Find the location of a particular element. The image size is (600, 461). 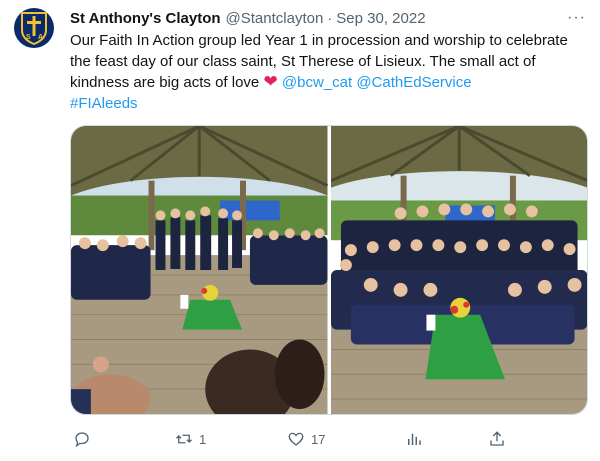

avatar: S A is located at coordinates (34, 28).